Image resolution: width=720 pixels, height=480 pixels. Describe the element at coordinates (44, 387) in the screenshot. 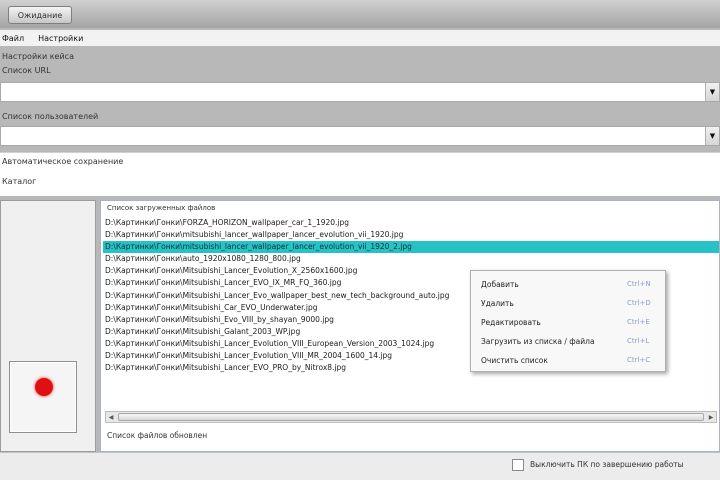

I see `record-icon` at that location.